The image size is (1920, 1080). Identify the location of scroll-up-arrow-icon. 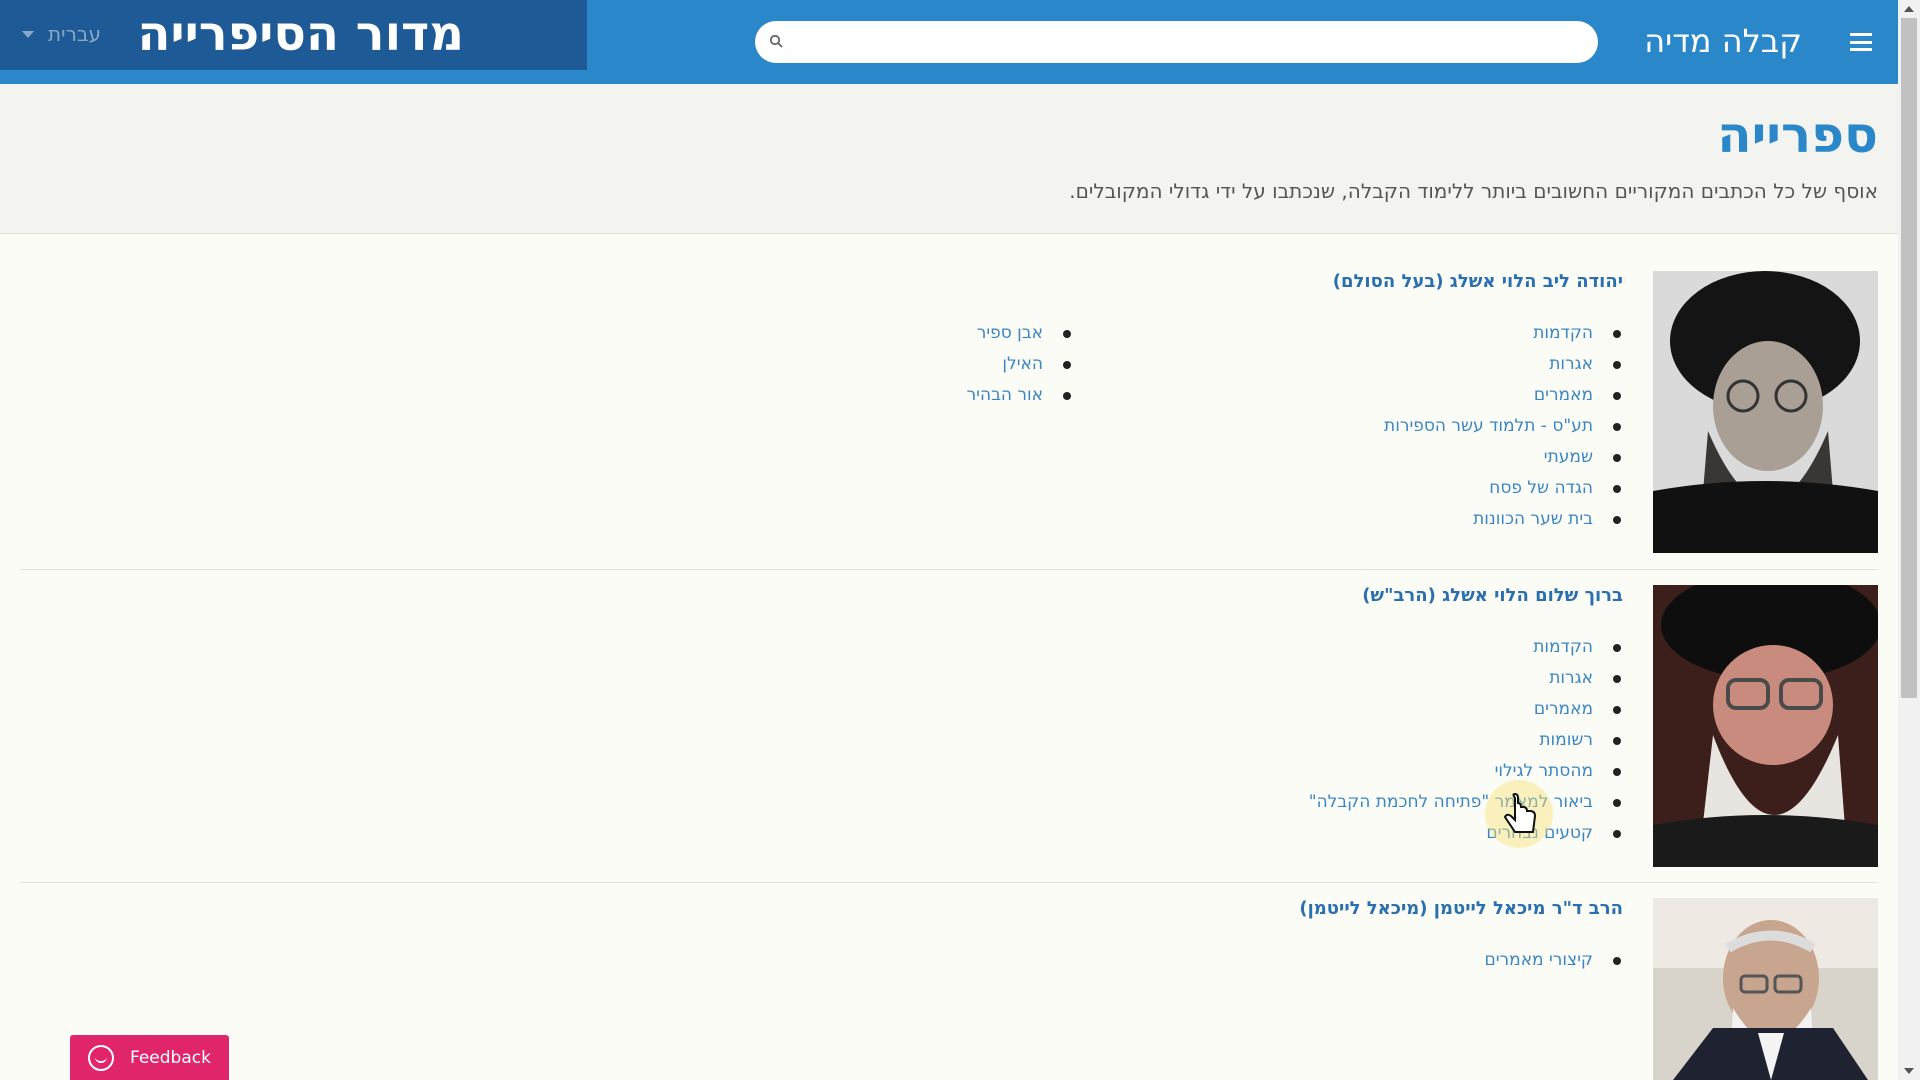
(1909, 9).